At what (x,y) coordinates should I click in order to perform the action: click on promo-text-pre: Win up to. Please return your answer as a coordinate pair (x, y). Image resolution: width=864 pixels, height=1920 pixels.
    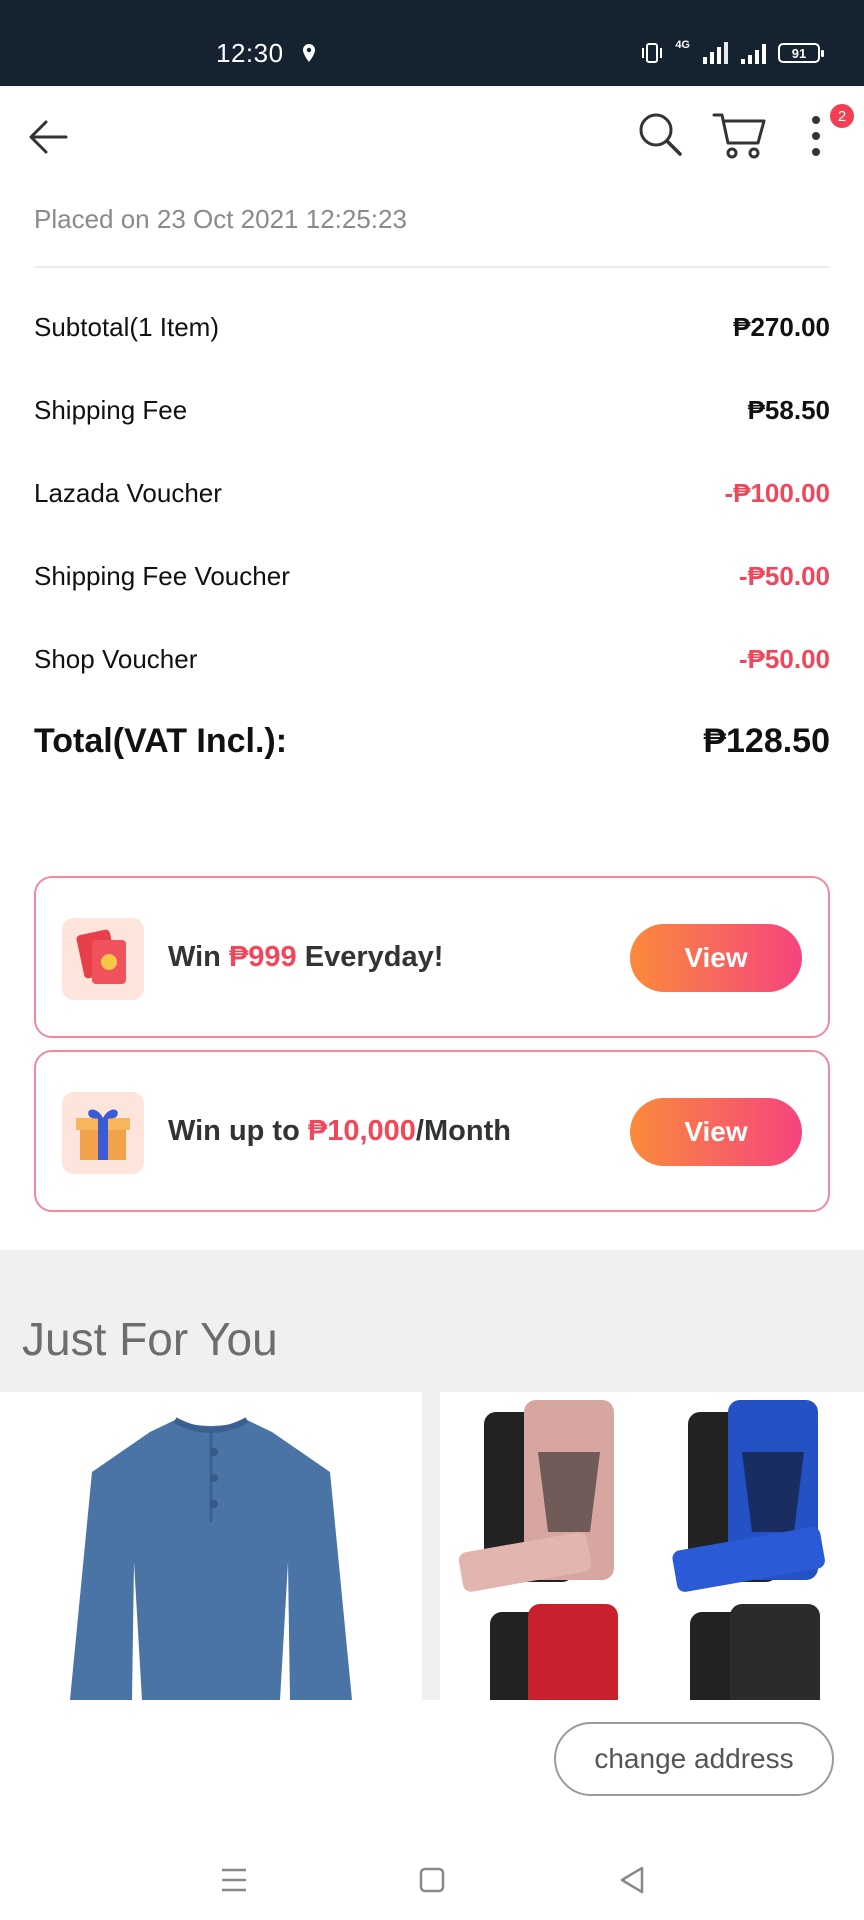
    Looking at the image, I should click on (238, 1130).